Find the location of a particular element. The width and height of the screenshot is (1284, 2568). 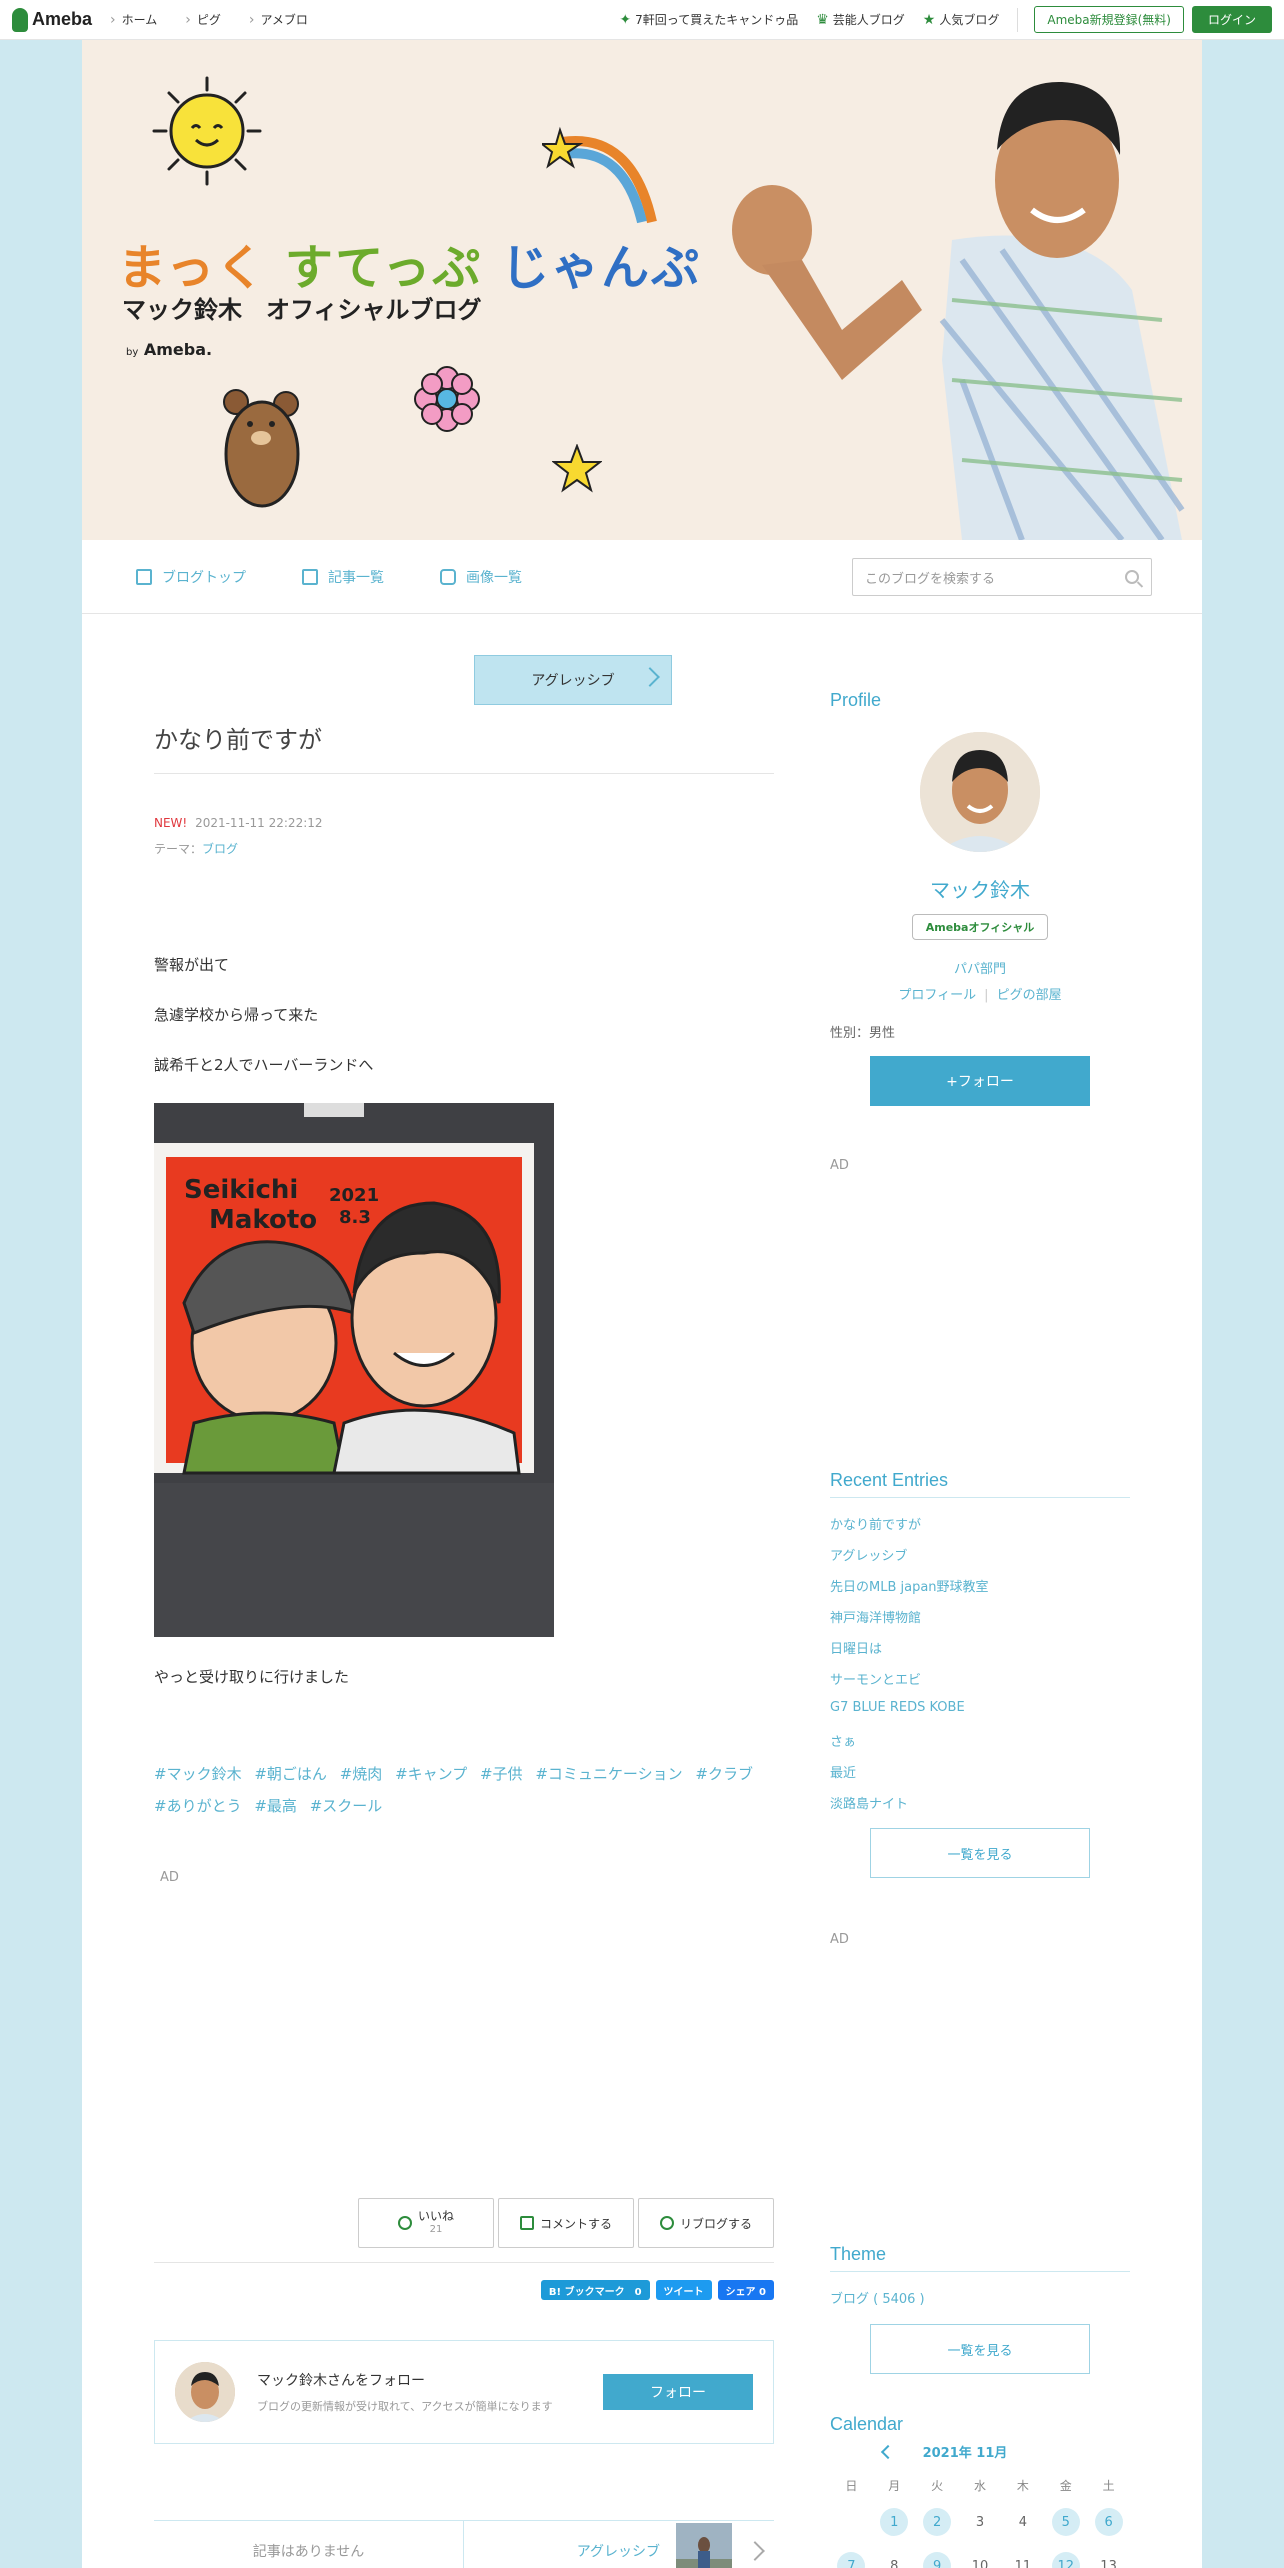

profile-name: マック鈴木 is located at coordinates (980, 888).